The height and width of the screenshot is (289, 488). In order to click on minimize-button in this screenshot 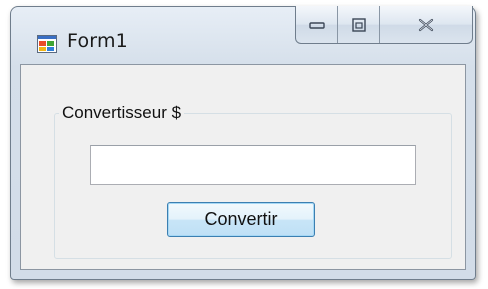, I will do `click(317, 24)`.